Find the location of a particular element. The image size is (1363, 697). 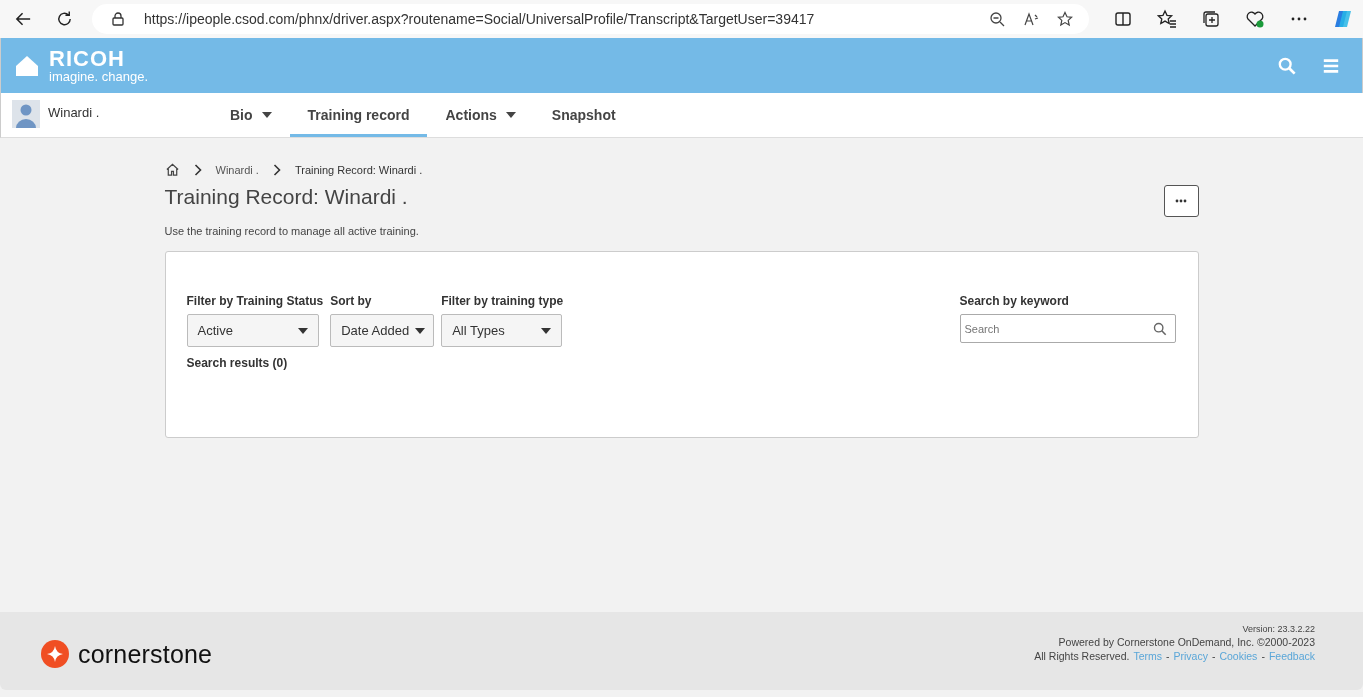

more-options-button is located at coordinates (1181, 201).